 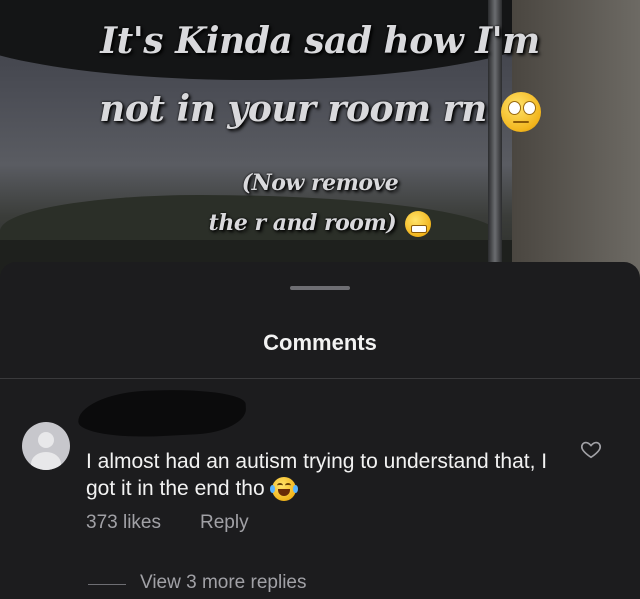 What do you see at coordinates (46, 446) in the screenshot?
I see `avatar` at bounding box center [46, 446].